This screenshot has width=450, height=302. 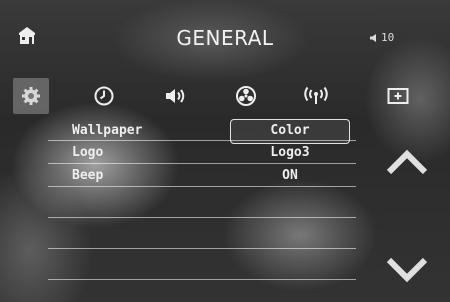 I want to click on tab-display, so click(x=398, y=96).